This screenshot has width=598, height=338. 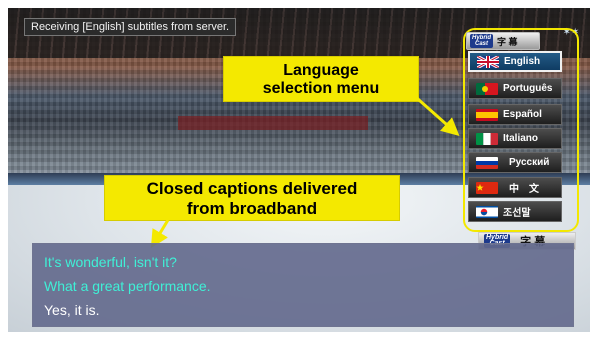 What do you see at coordinates (434, 113) in the screenshot?
I see `language-callout-arrow` at bounding box center [434, 113].